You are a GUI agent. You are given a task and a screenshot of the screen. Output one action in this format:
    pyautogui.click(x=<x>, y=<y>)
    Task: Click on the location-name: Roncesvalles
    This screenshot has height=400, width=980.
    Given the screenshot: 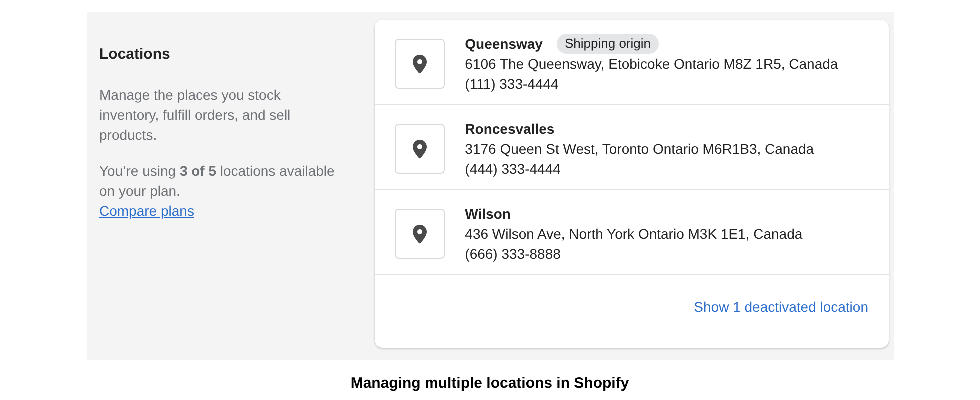 What is the action you would take?
    pyautogui.click(x=510, y=129)
    